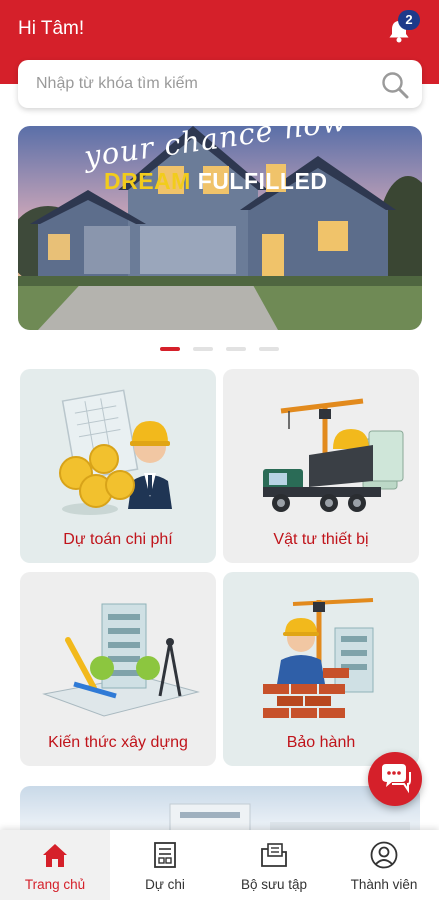  I want to click on banner-tagline-bold: DREAM FULFILLED, so click(215, 181).